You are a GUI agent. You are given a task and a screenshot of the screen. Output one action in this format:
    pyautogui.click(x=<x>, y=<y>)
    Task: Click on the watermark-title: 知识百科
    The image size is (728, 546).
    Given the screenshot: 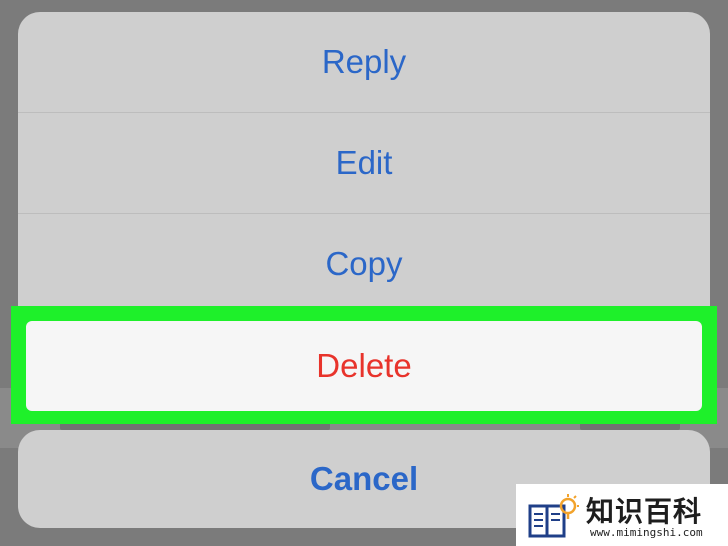 What is the action you would take?
    pyautogui.click(x=644, y=511)
    